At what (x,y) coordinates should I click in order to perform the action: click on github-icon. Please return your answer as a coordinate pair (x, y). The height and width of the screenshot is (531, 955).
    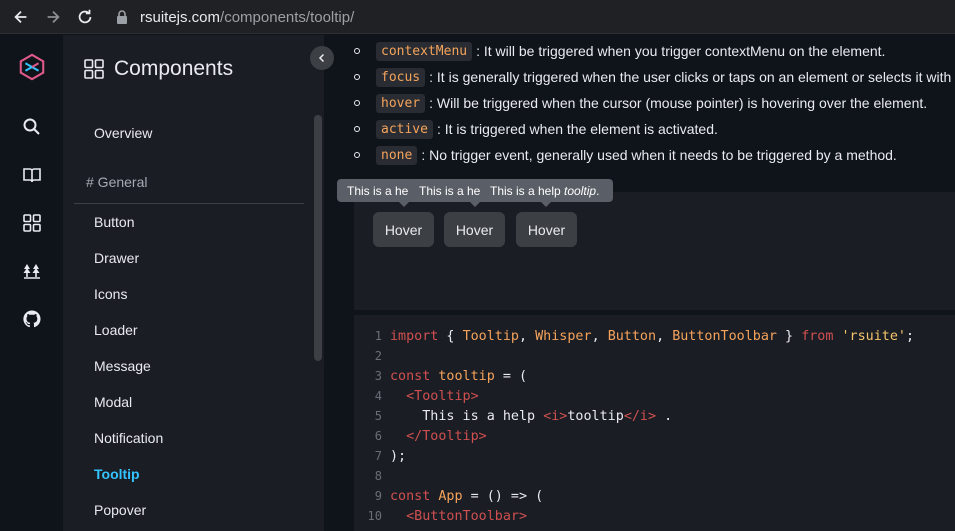
    Looking at the image, I should click on (32, 319).